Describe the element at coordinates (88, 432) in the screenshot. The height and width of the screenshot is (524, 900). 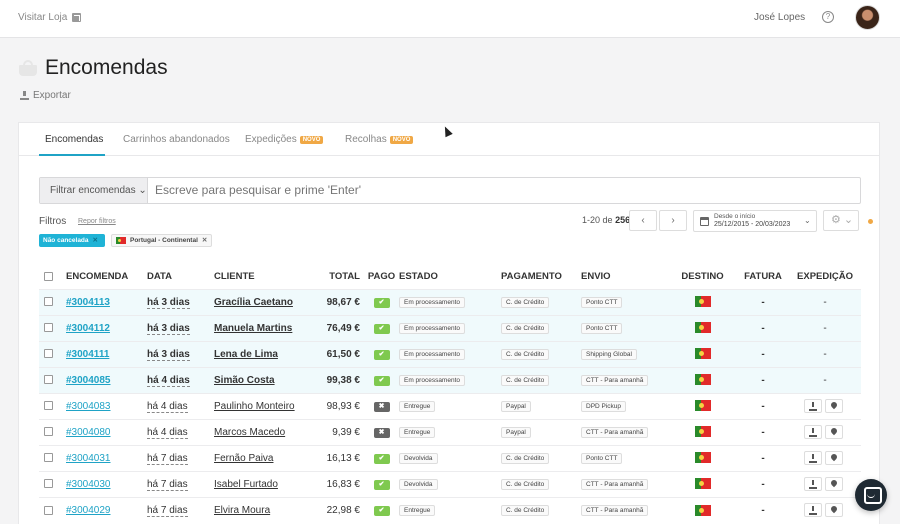
I see `order-link: #3004080` at that location.